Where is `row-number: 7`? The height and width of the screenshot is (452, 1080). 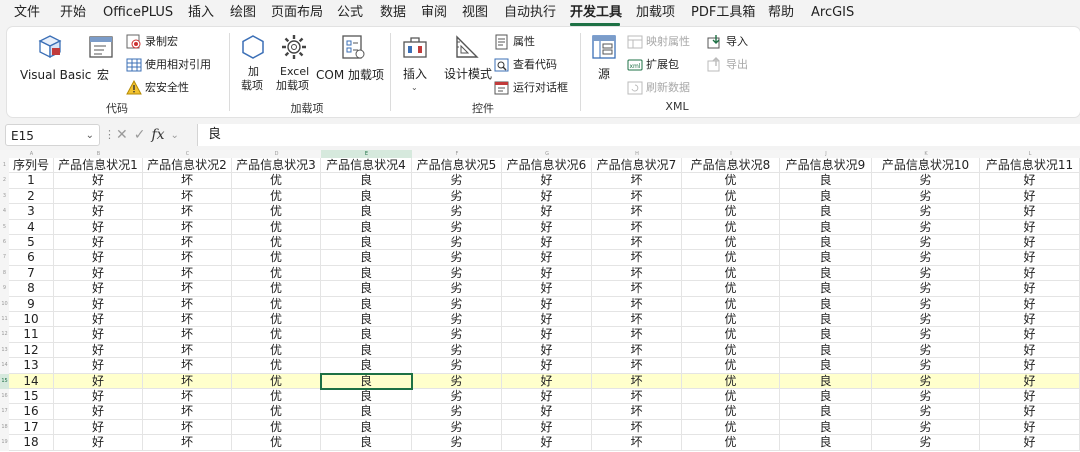
row-number: 7 is located at coordinates (4, 258).